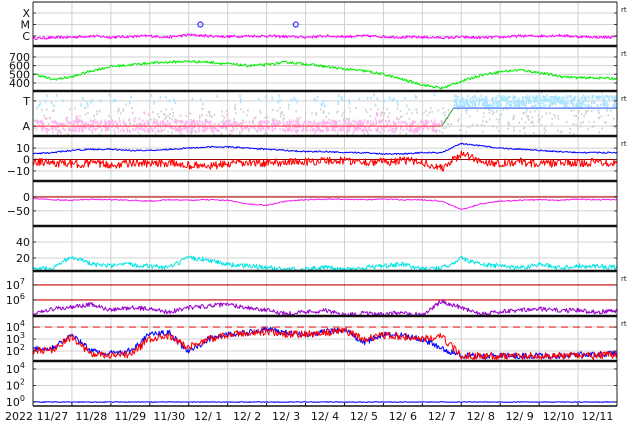  I want to click on y-tick-exponent: 4, so click(22, 323).